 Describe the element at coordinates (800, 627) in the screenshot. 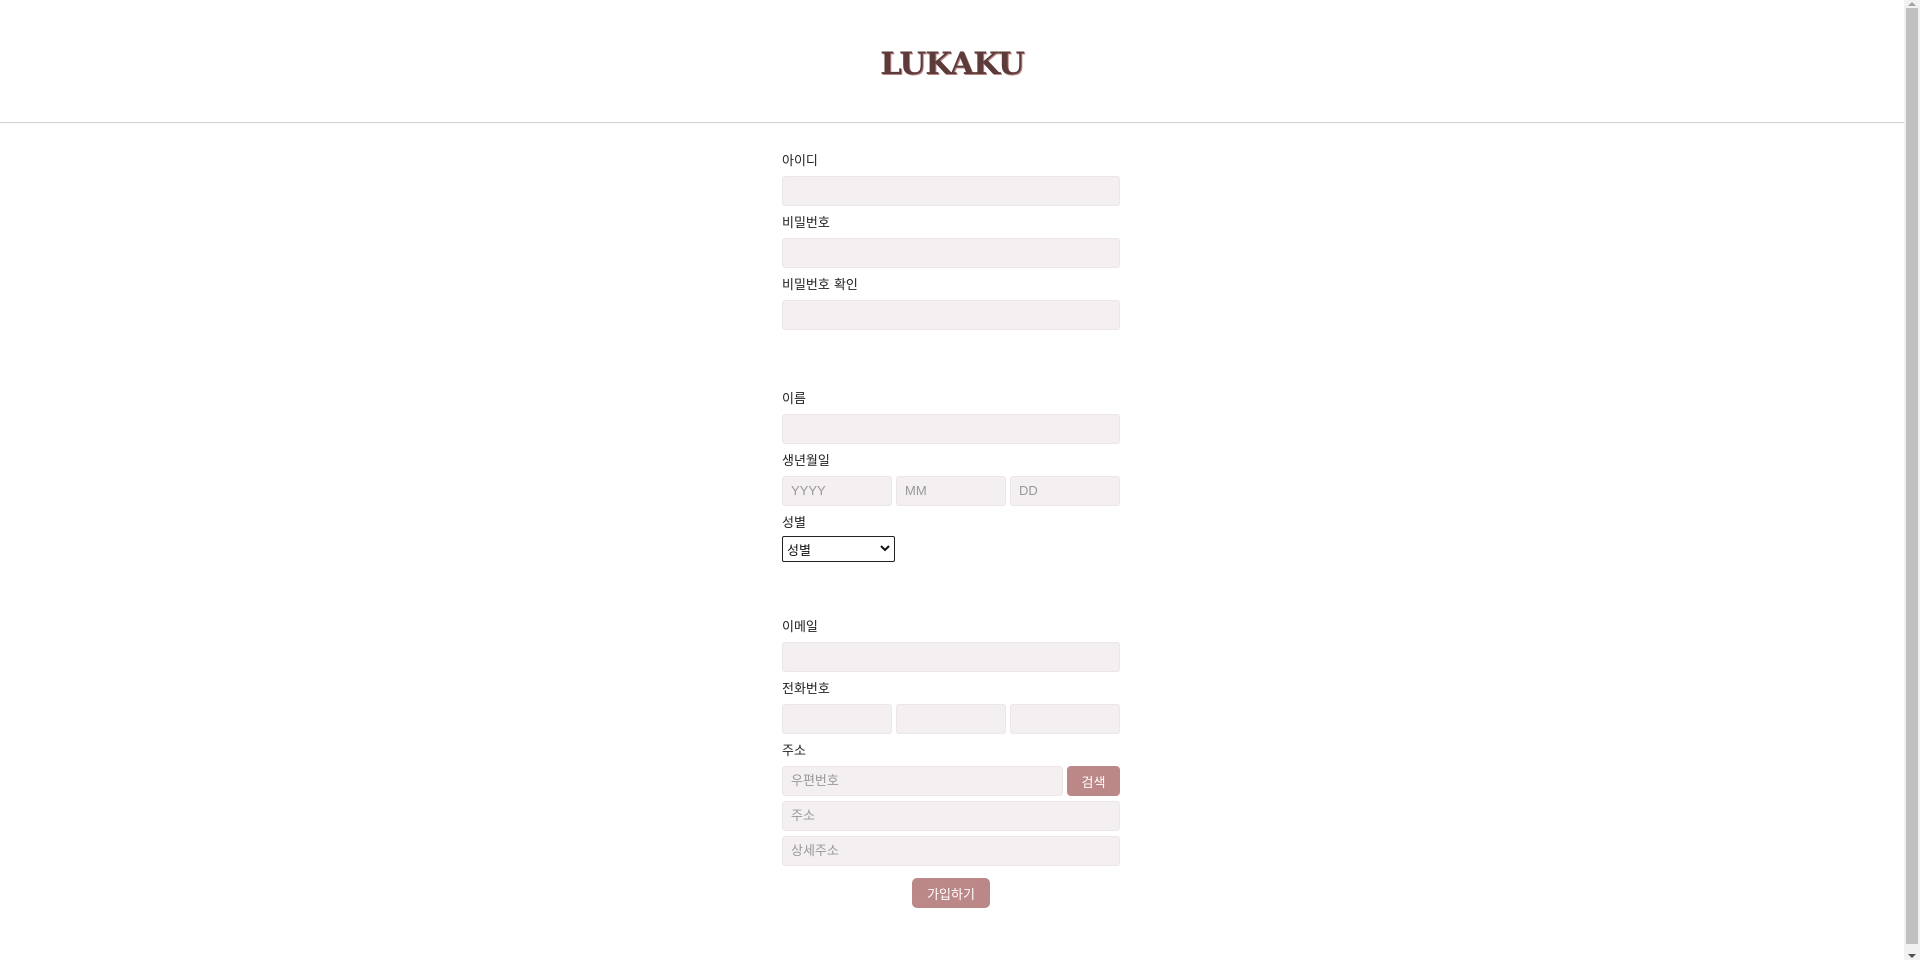

I see `email-label: 이메일` at that location.